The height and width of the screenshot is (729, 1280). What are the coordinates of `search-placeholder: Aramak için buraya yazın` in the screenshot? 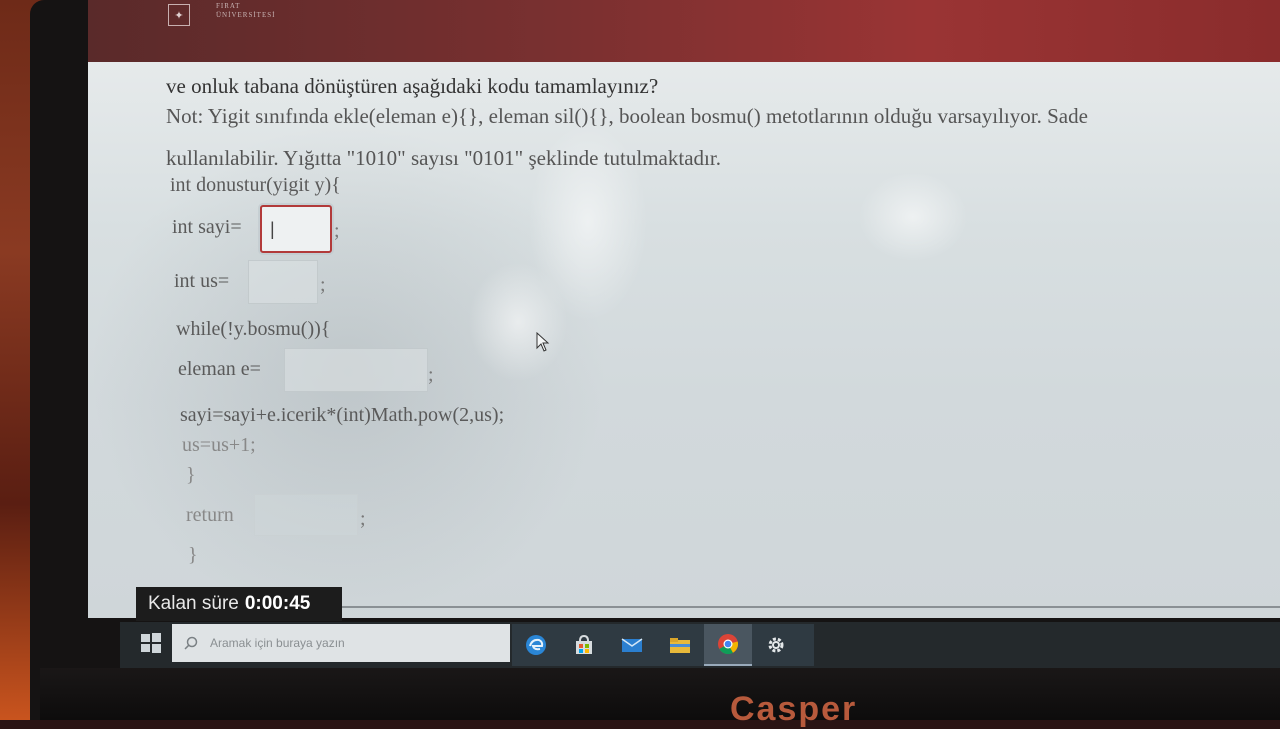 It's located at (277, 643).